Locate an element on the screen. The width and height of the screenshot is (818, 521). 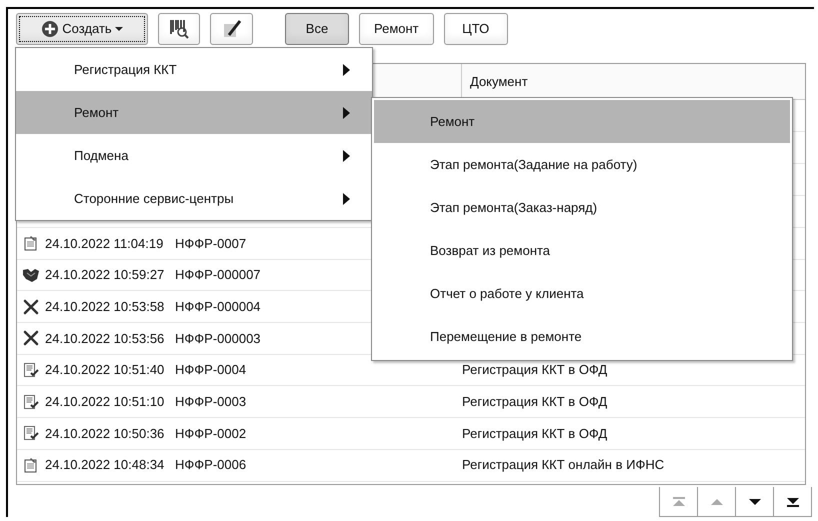
number-cell-text: НФФР-0003 is located at coordinates (211, 402).